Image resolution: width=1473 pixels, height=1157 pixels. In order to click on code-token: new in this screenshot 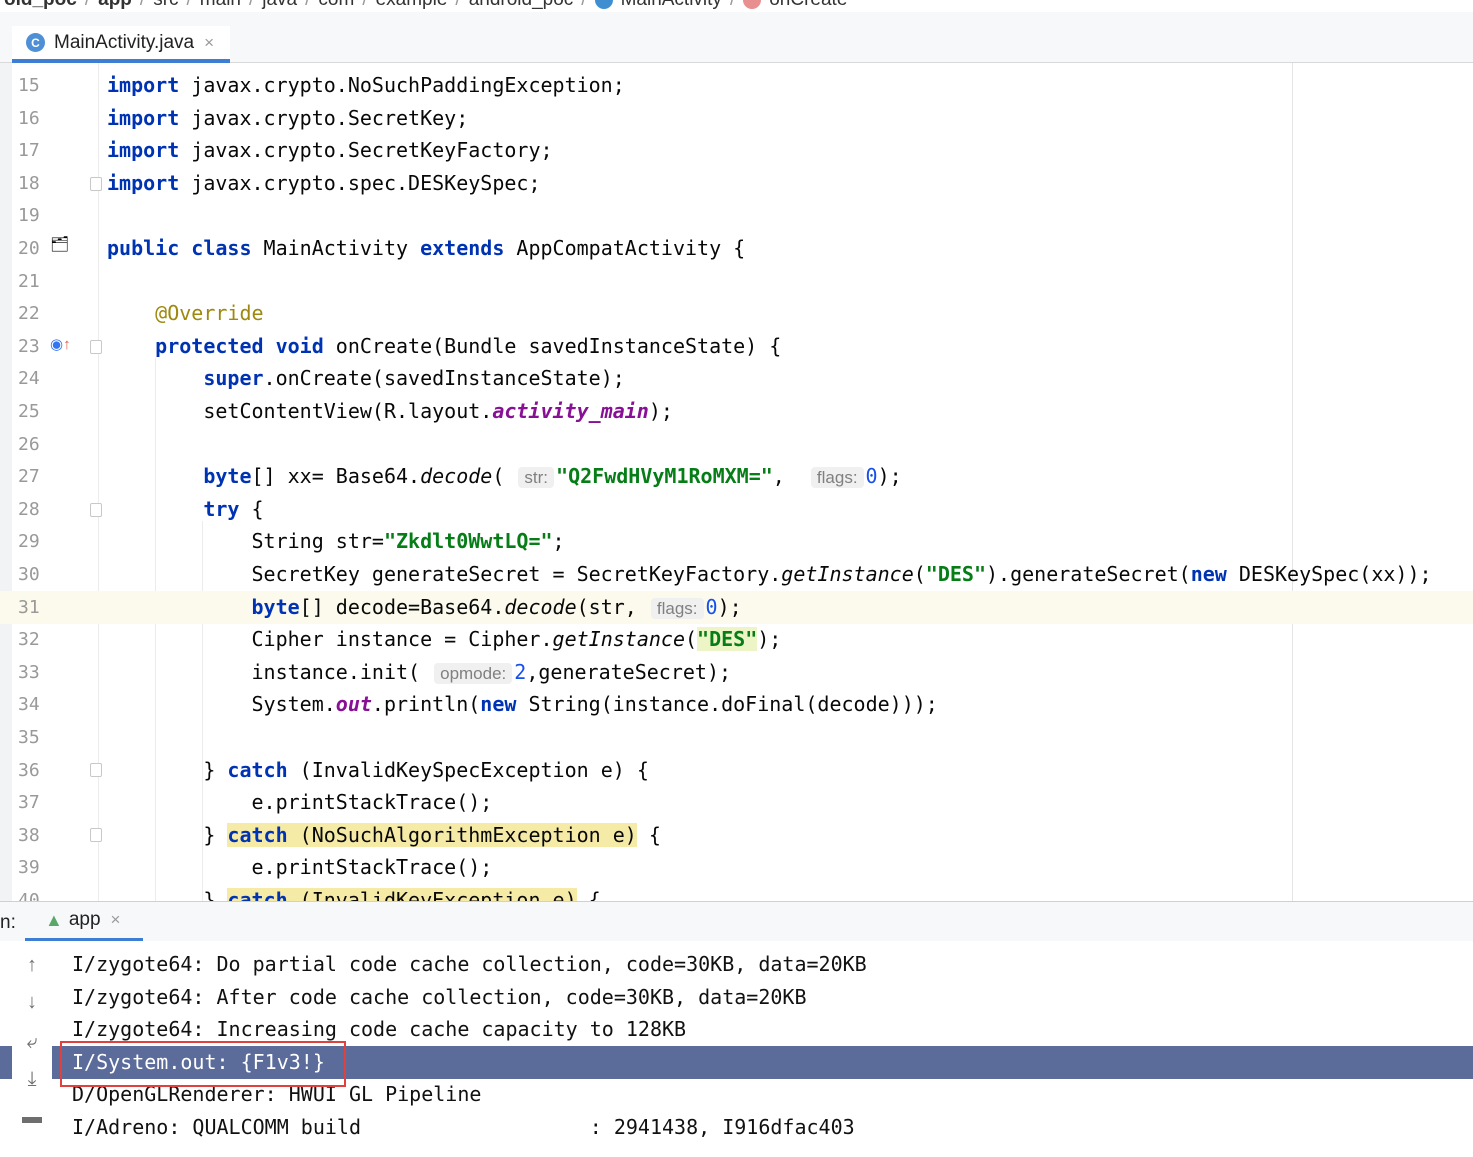, I will do `click(1208, 574)`.